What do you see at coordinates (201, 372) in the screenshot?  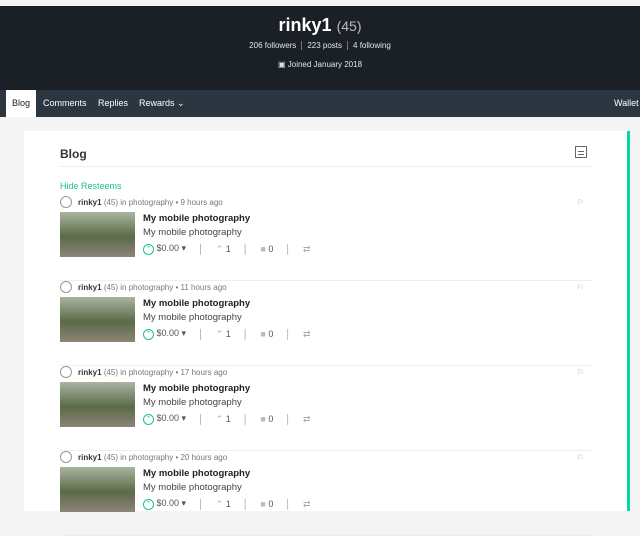 I see `post-time: • 17 hours ago` at bounding box center [201, 372].